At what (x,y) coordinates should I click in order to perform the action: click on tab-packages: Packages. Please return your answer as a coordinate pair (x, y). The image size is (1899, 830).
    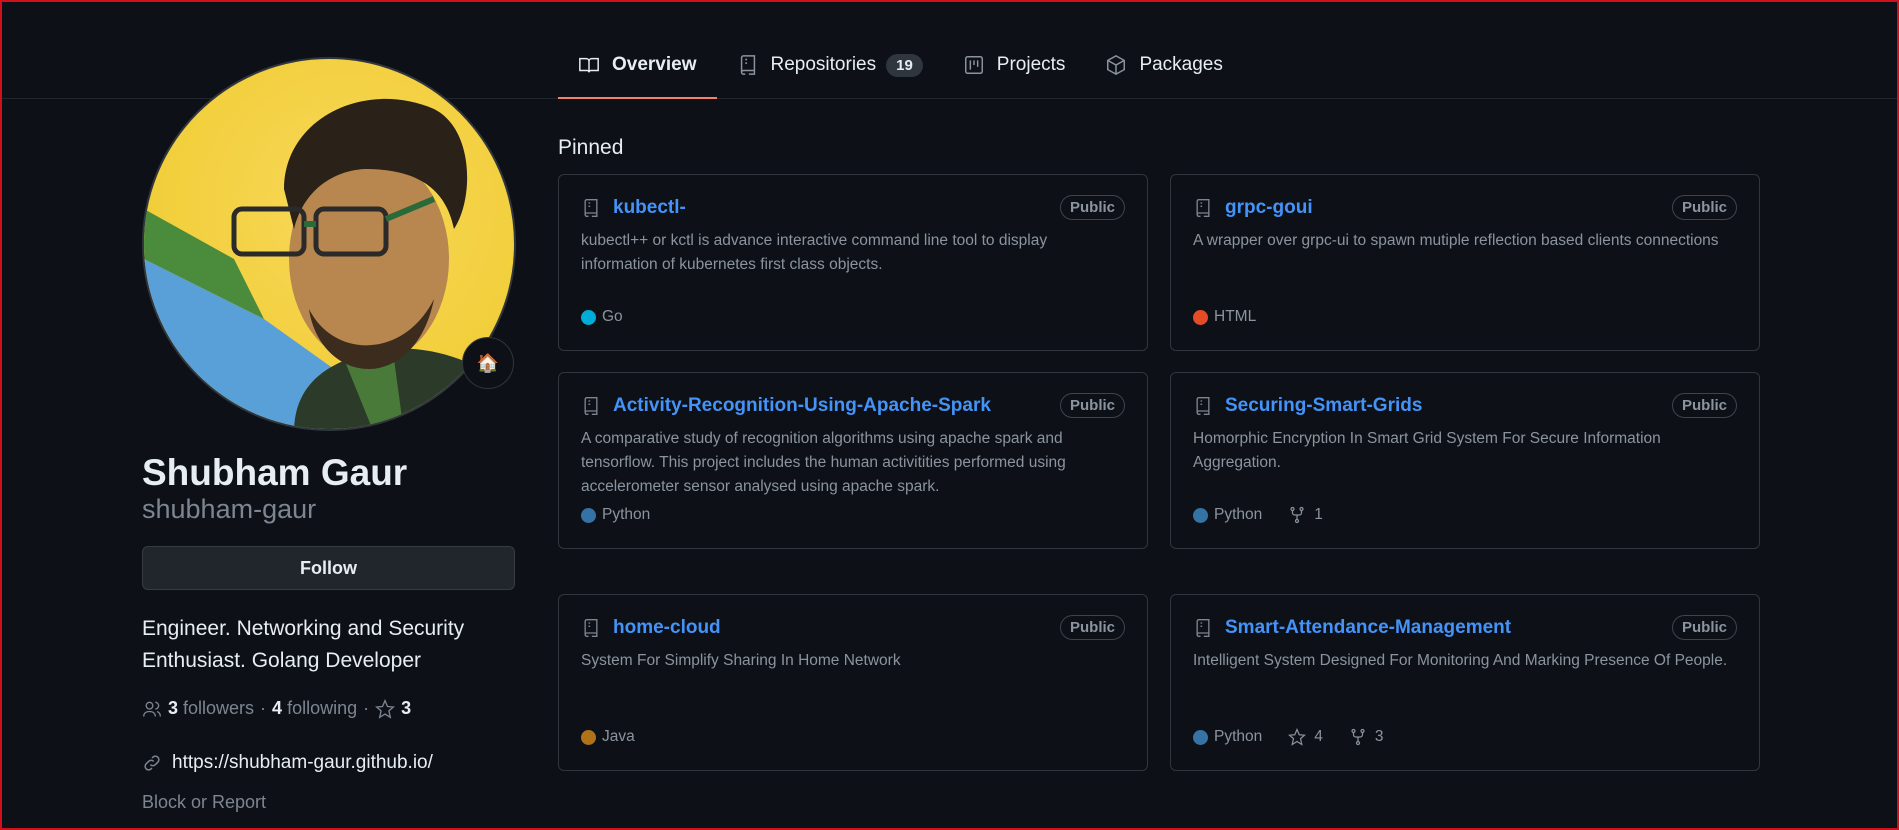
    Looking at the image, I should click on (1163, 65).